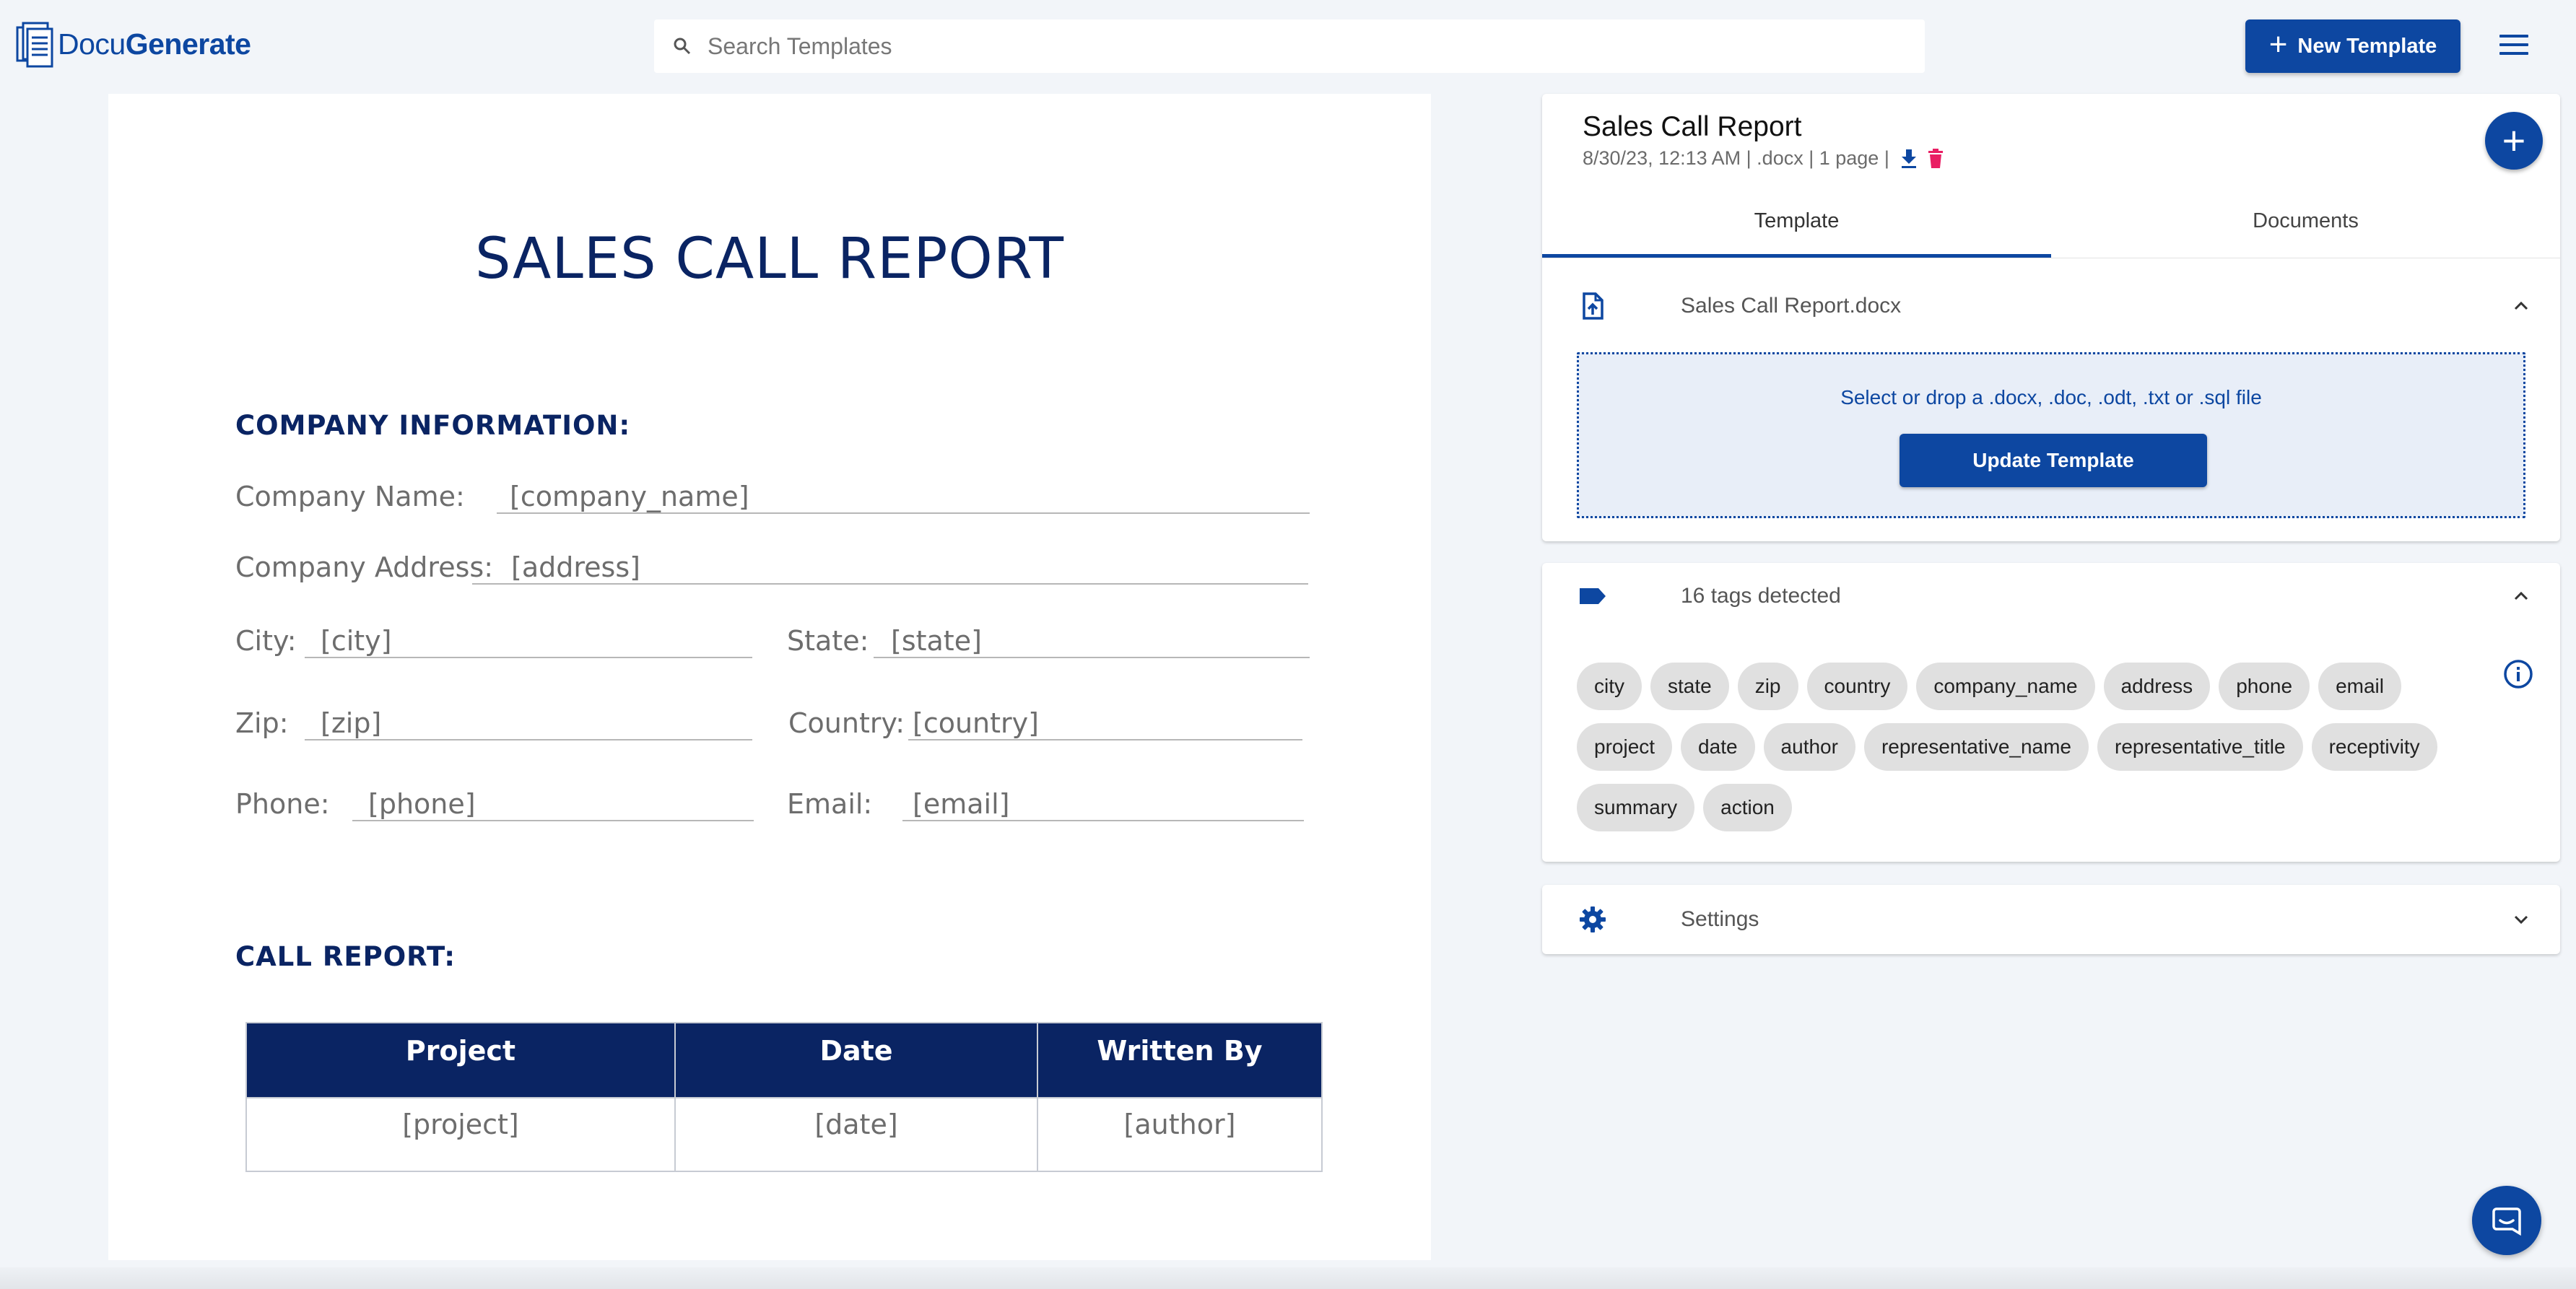 The width and height of the screenshot is (2576, 1289). What do you see at coordinates (422, 804) in the screenshot?
I see `phone-value: [phone]` at bounding box center [422, 804].